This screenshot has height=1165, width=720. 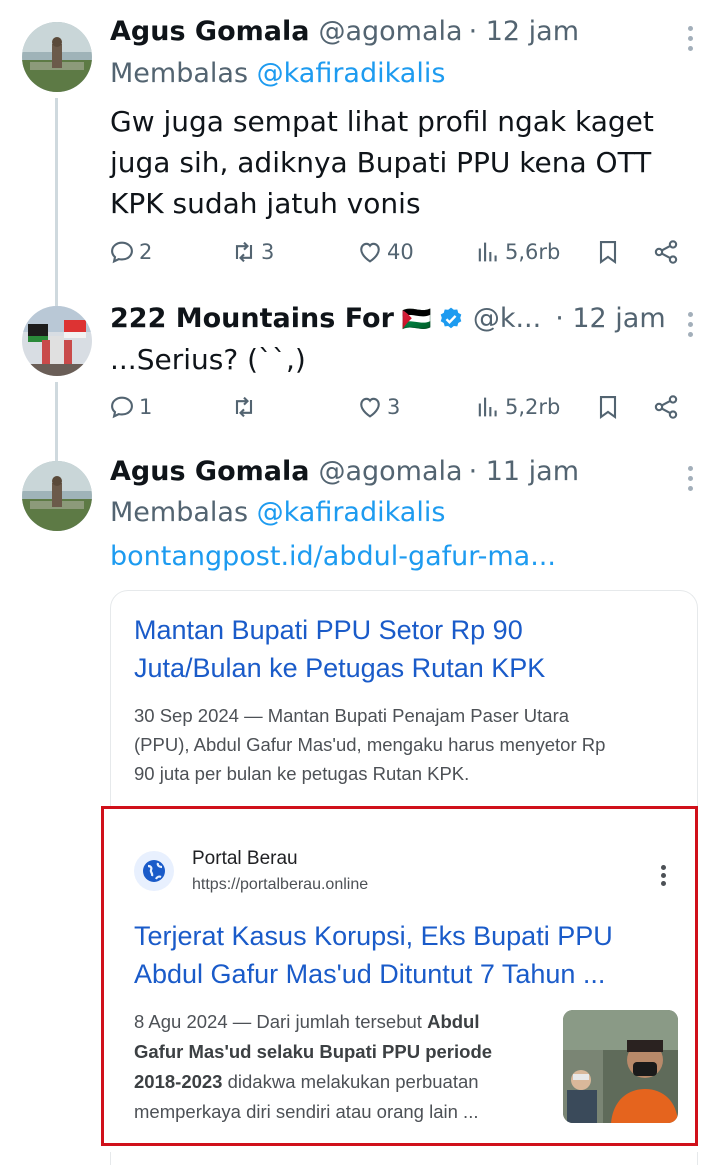 I want to click on globe-icon, so click(x=154, y=871).